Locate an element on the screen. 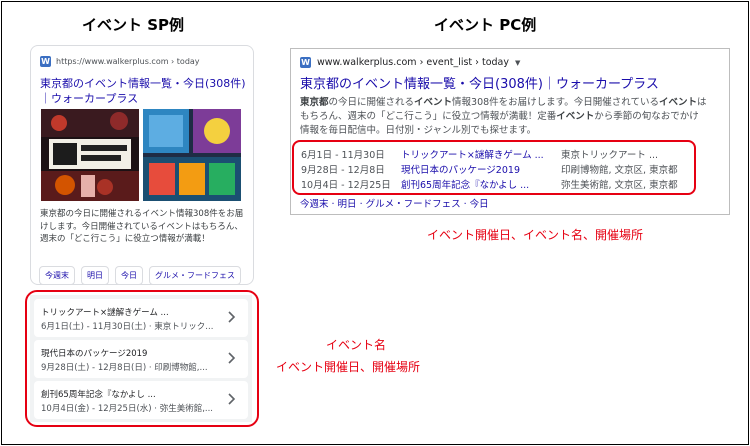  exhibition-image-icon is located at coordinates (192, 155).